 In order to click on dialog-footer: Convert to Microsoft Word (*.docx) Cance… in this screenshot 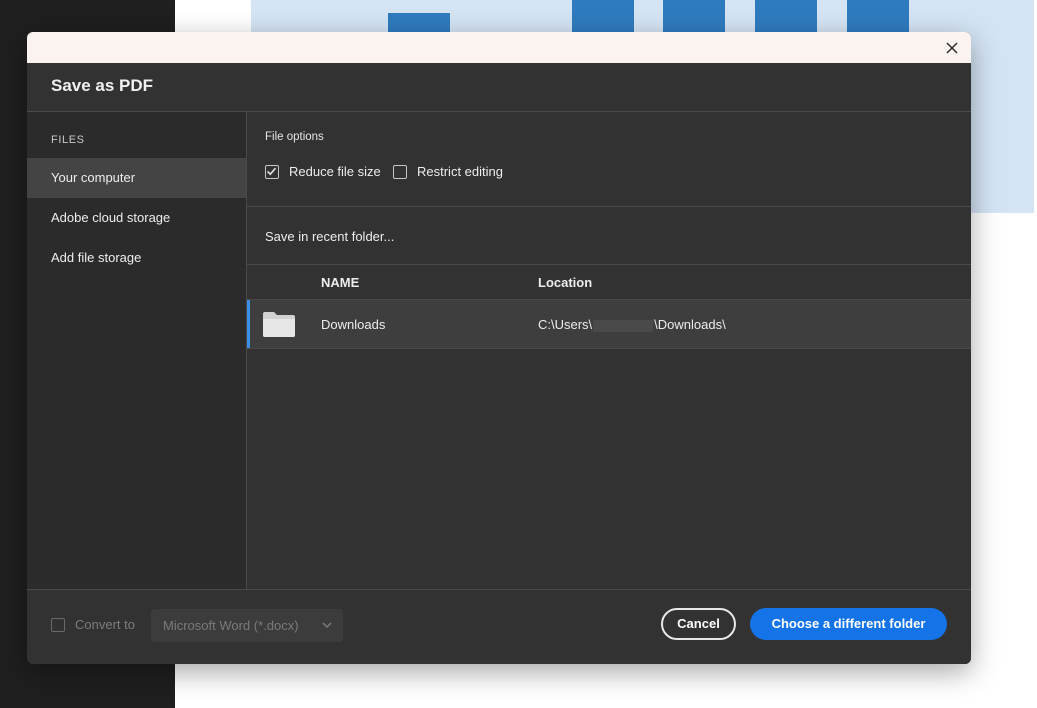, I will do `click(499, 626)`.